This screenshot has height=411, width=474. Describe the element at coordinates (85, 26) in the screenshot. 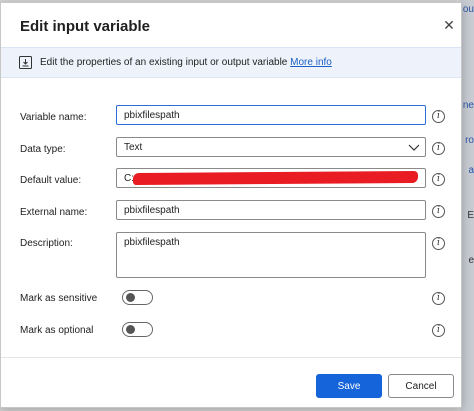

I see `dialog-title: Edit input variable` at that location.